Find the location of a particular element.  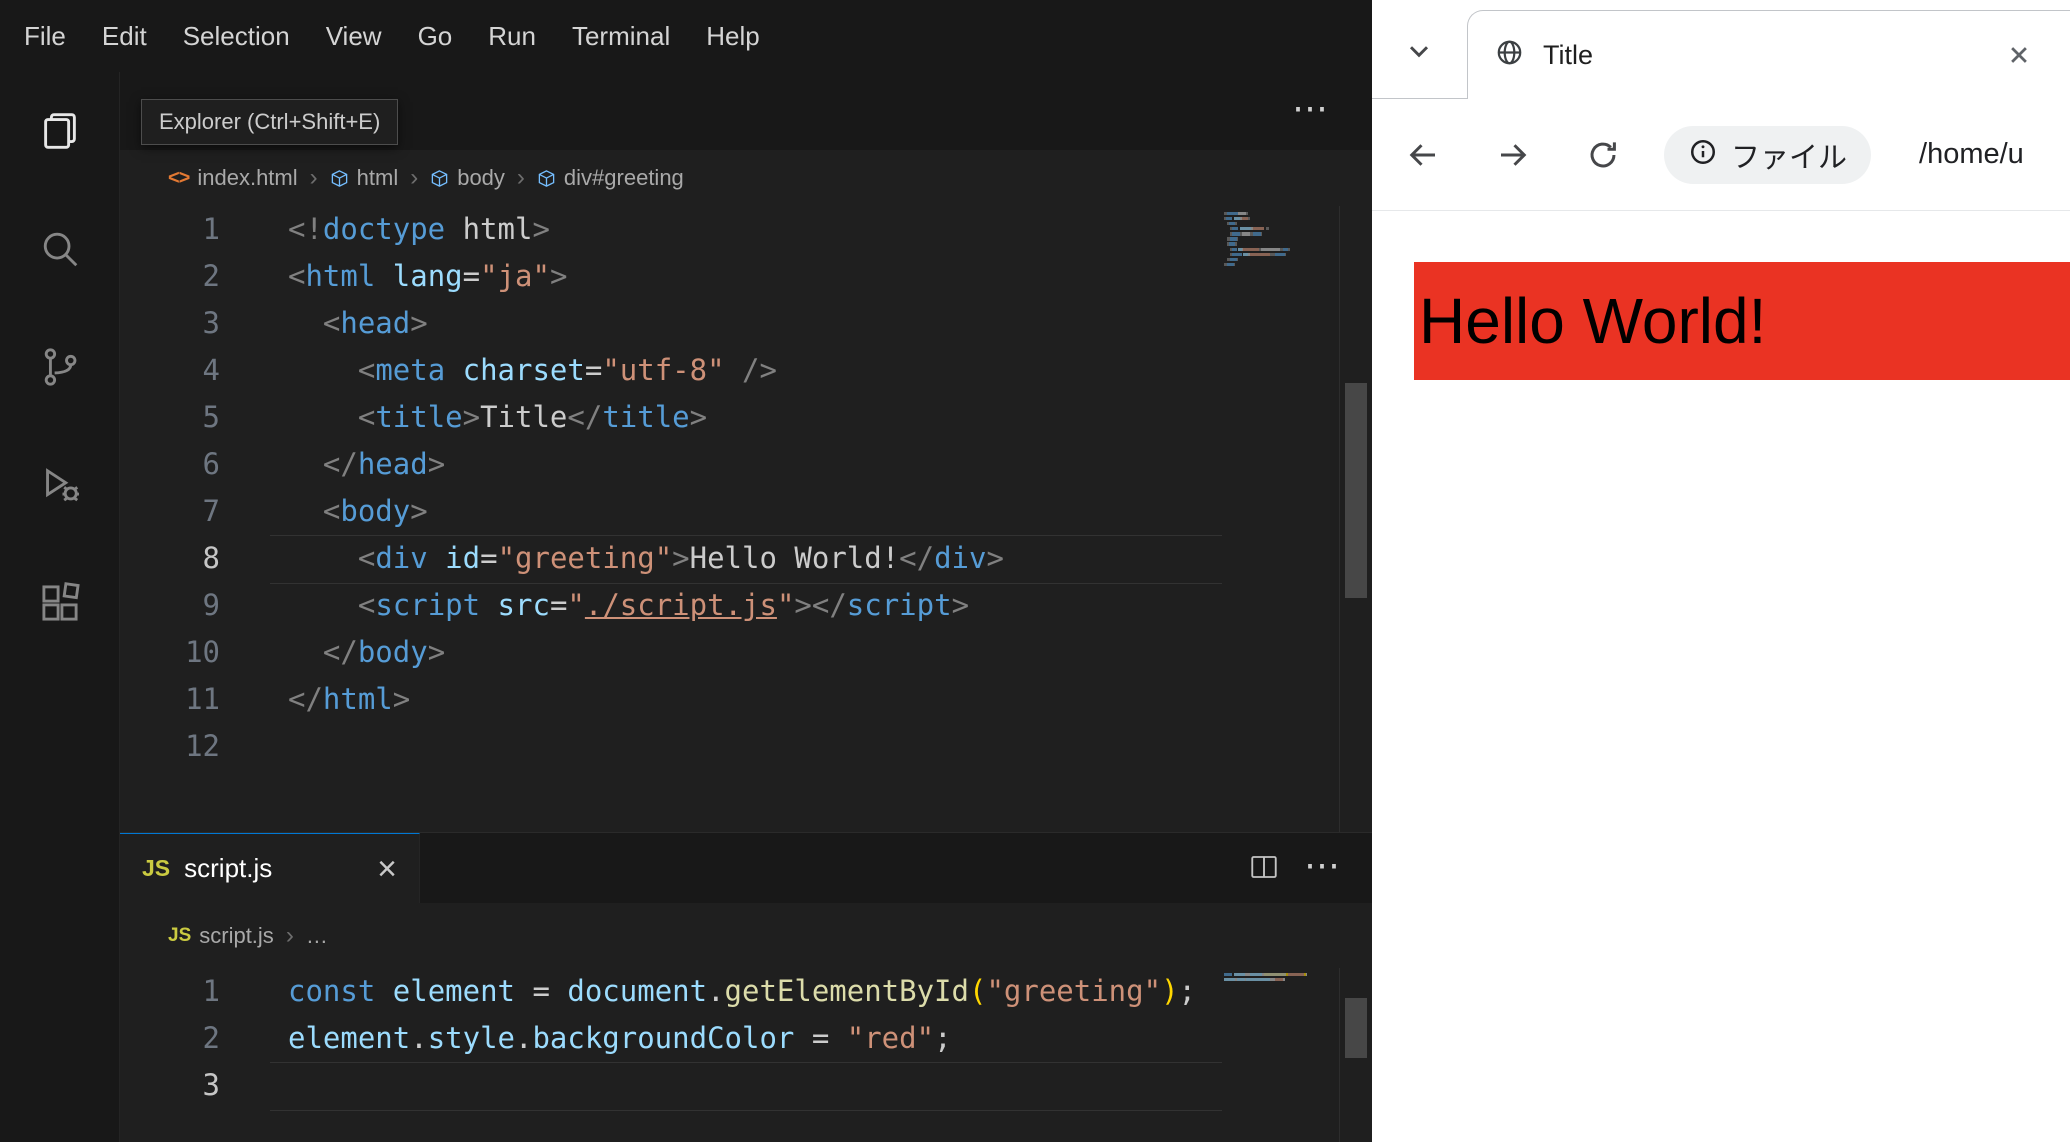

menu-bar: File Edit Selection View Go Run Terminal Help is located at coordinates (686, 36).